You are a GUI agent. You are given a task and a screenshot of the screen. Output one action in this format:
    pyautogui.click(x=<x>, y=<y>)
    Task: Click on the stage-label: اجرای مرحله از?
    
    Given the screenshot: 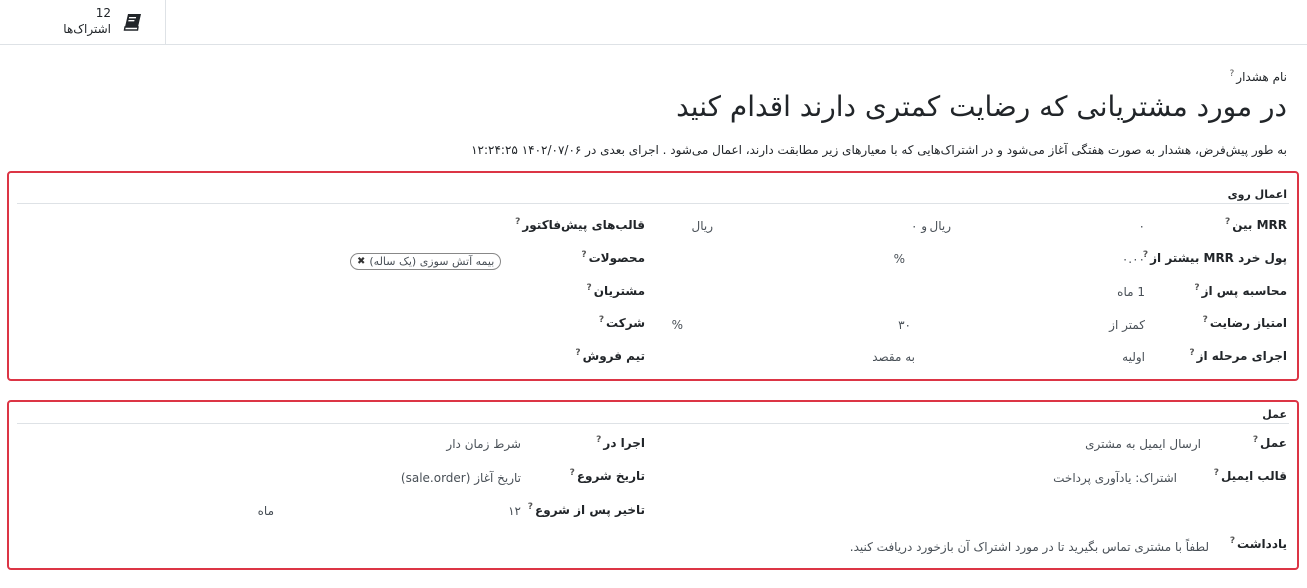 What is the action you would take?
    pyautogui.click(x=1238, y=355)
    